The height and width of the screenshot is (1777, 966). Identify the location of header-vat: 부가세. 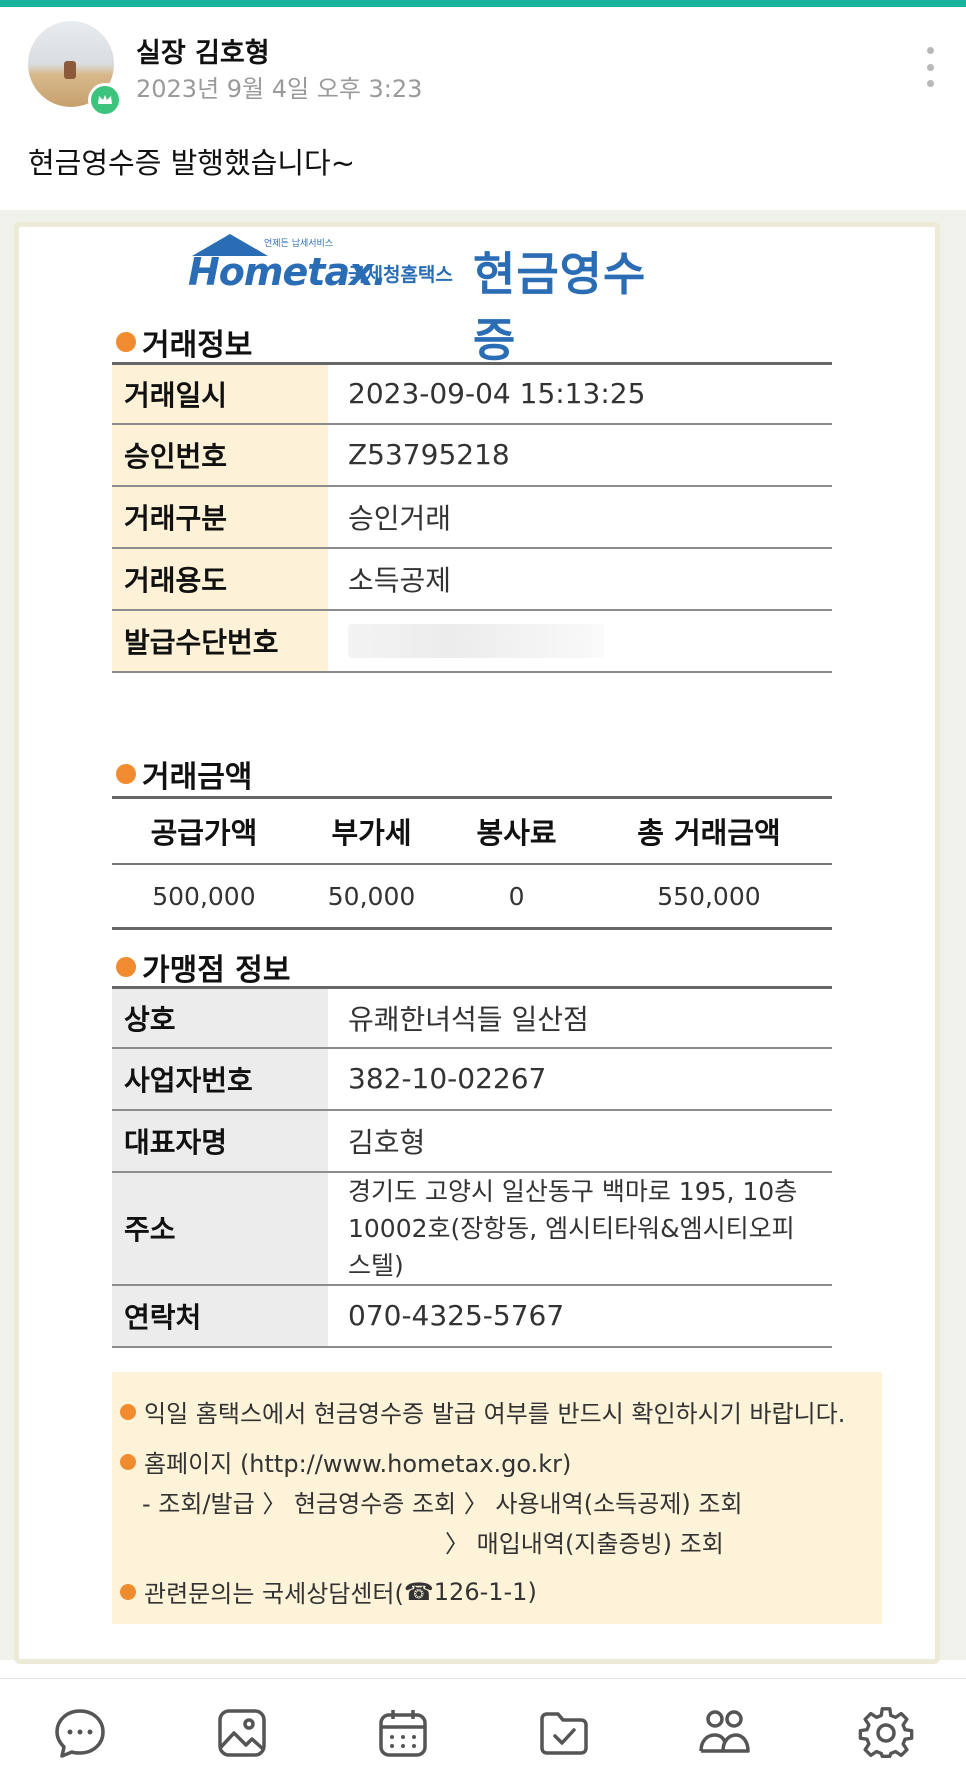
(371, 830).